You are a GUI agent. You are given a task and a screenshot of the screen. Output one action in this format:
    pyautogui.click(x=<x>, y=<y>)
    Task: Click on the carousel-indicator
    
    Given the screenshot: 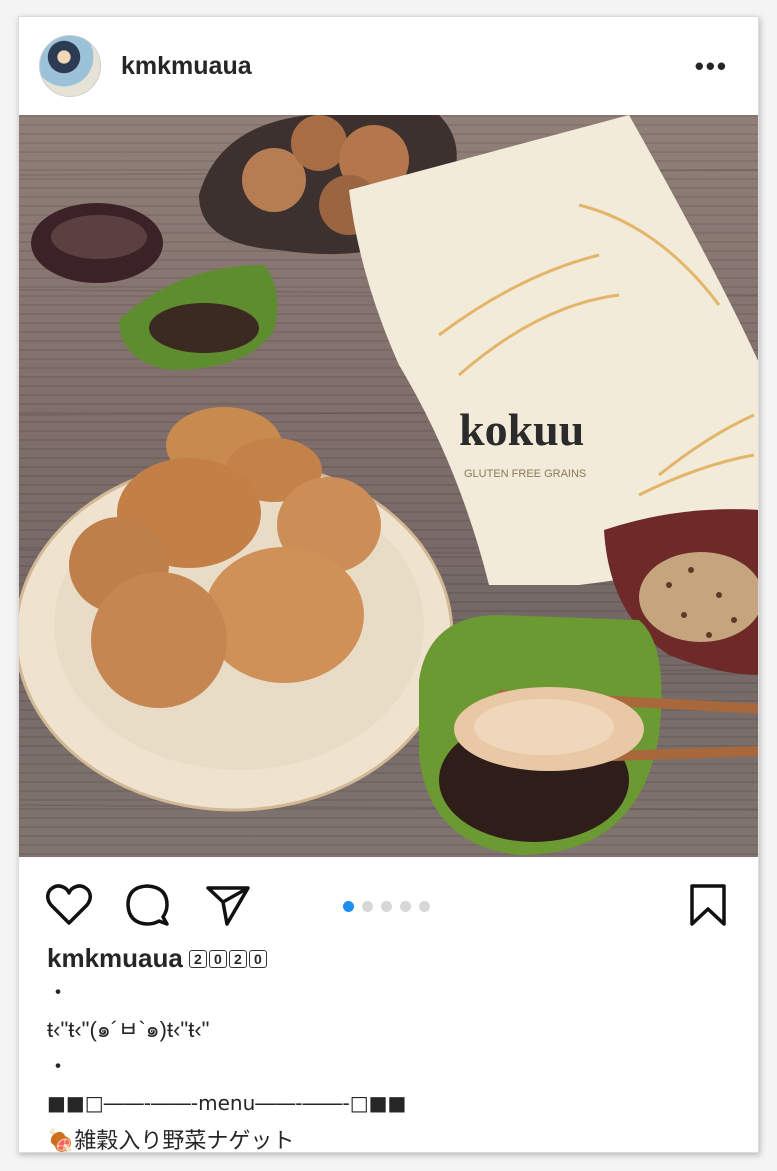 What is the action you would take?
    pyautogui.click(x=386, y=906)
    